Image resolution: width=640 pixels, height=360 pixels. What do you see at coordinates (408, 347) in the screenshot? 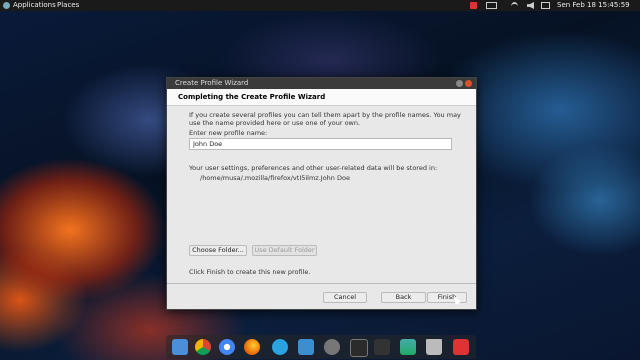
I see `monitor-icon` at bounding box center [408, 347].